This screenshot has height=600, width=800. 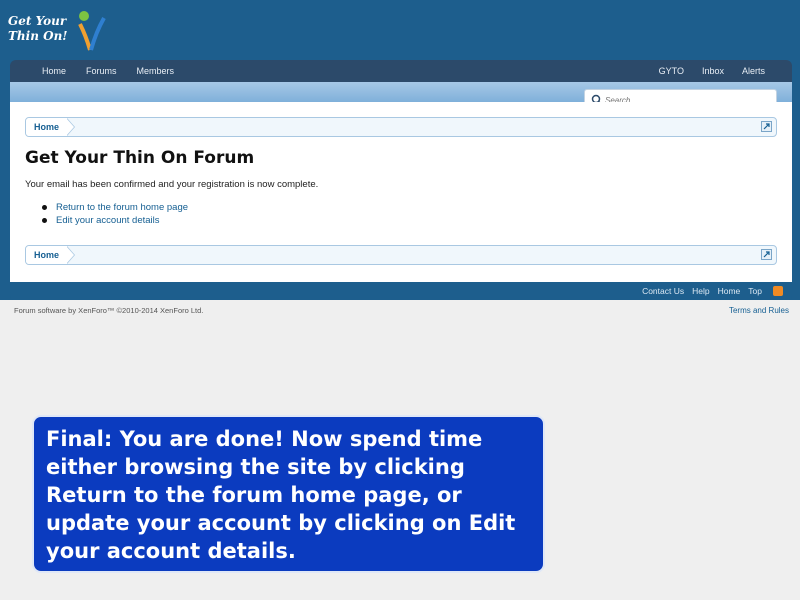 What do you see at coordinates (401, 291) in the screenshot?
I see `footer-bar: Contact Us Help Home Top` at bounding box center [401, 291].